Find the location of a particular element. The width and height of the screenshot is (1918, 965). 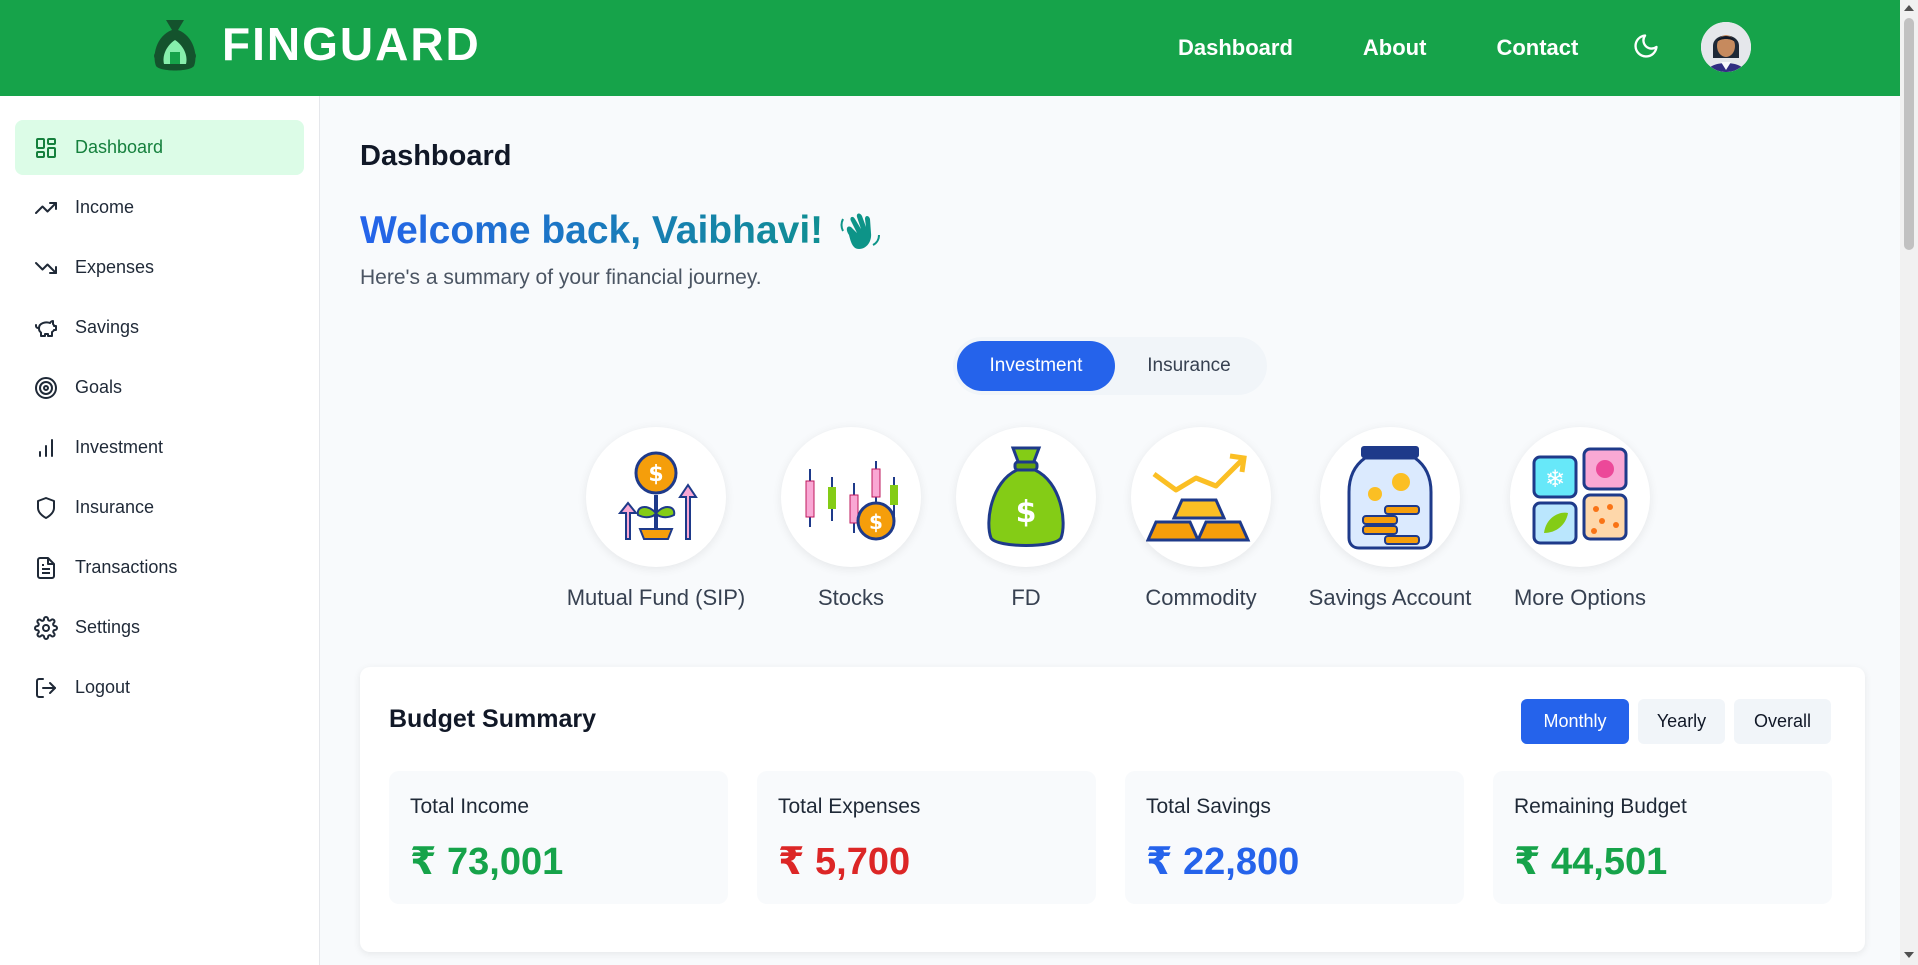

nav-about-link: About is located at coordinates (1395, 48).